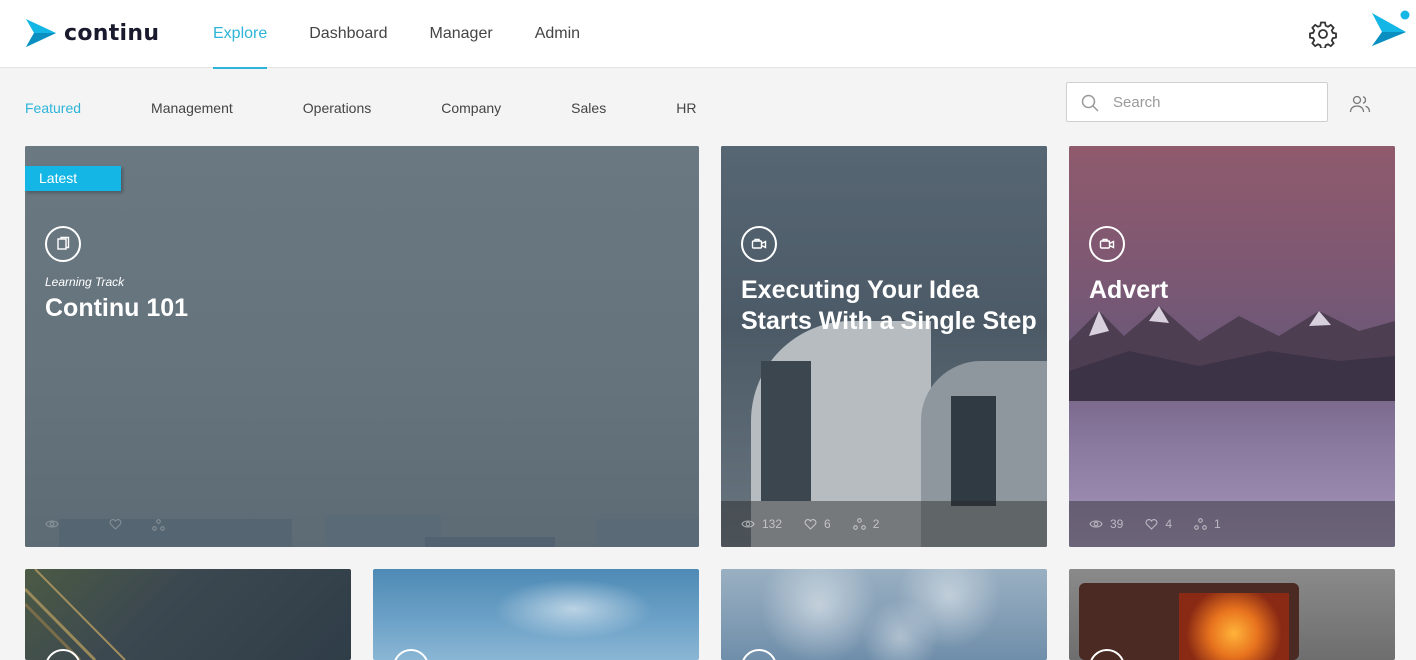  Describe the element at coordinates (1390, 30) in the screenshot. I see `user-avatar-icon` at that location.